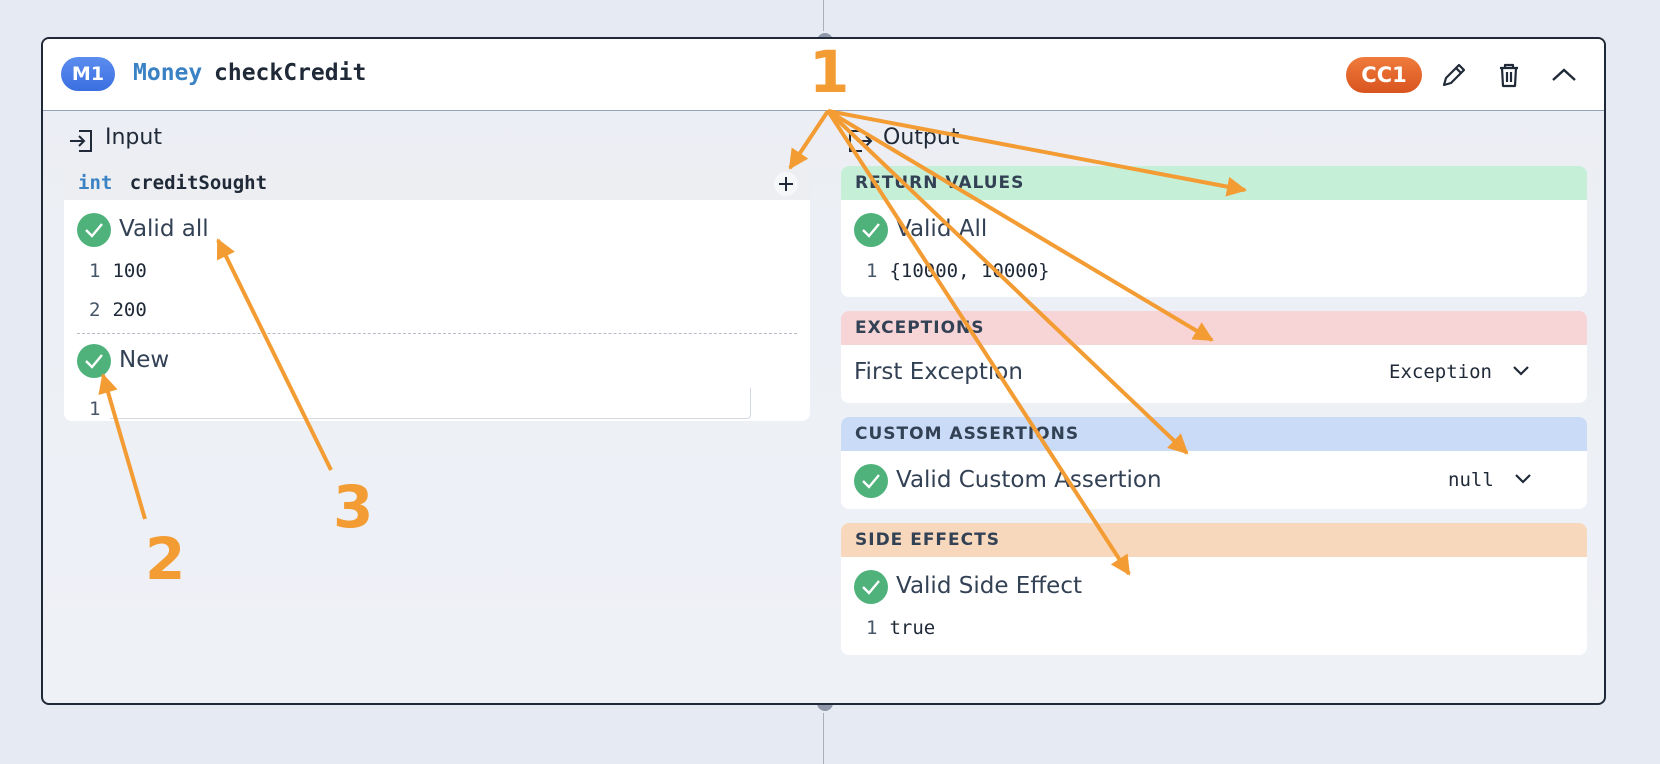  Describe the element at coordinates (430, 403) in the screenshot. I see `new-value-input` at that location.